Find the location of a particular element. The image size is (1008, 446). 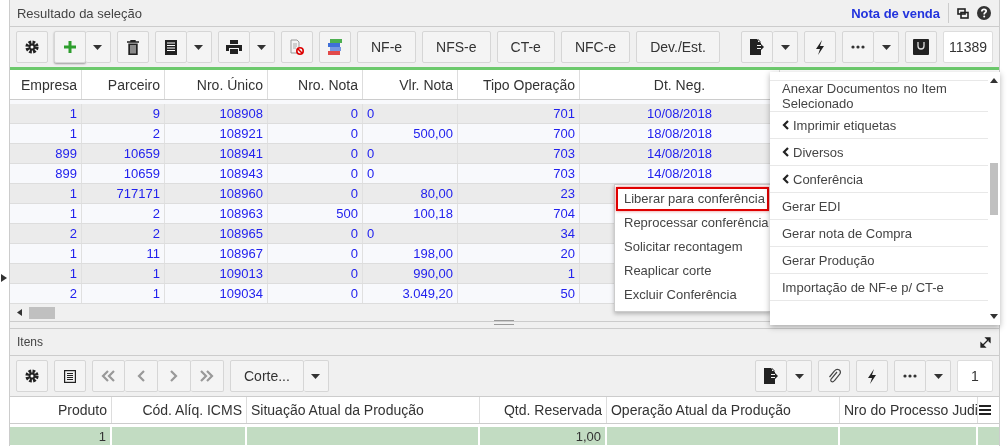

column-header: Cód. Alíq. ICMS is located at coordinates (179, 410).